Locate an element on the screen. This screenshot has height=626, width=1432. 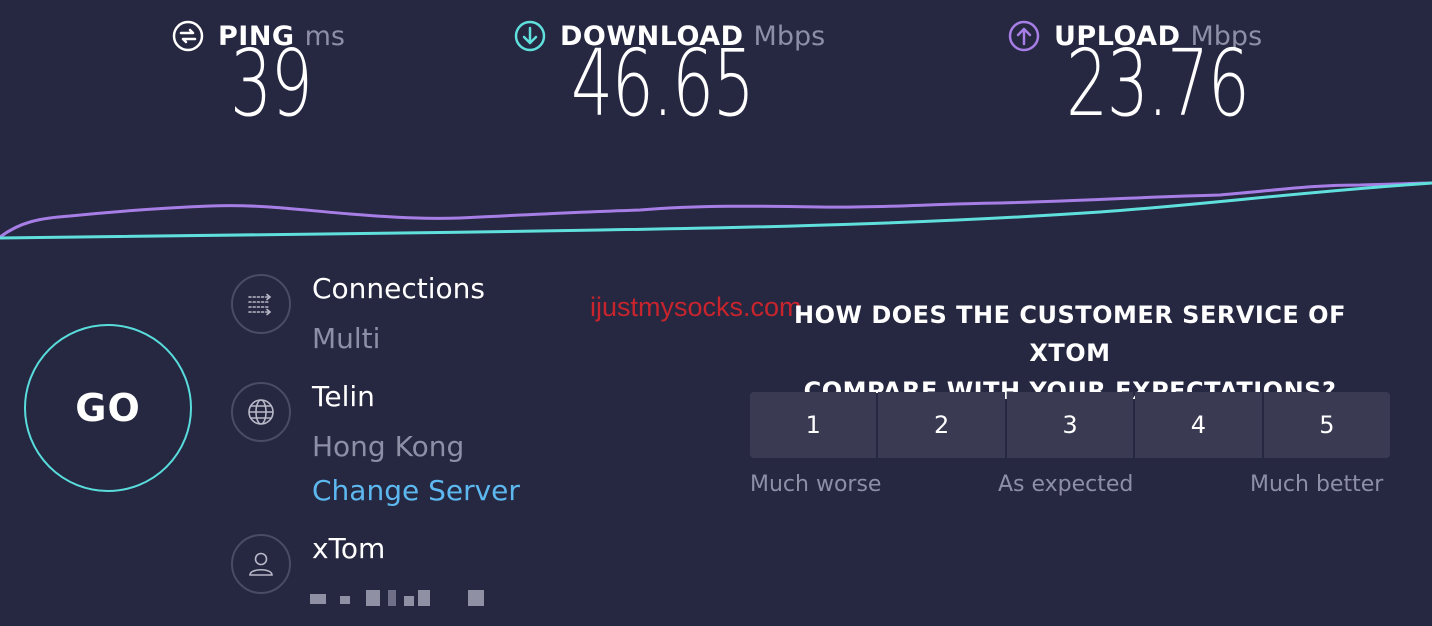
ping-value: 39 is located at coordinates (271, 83).